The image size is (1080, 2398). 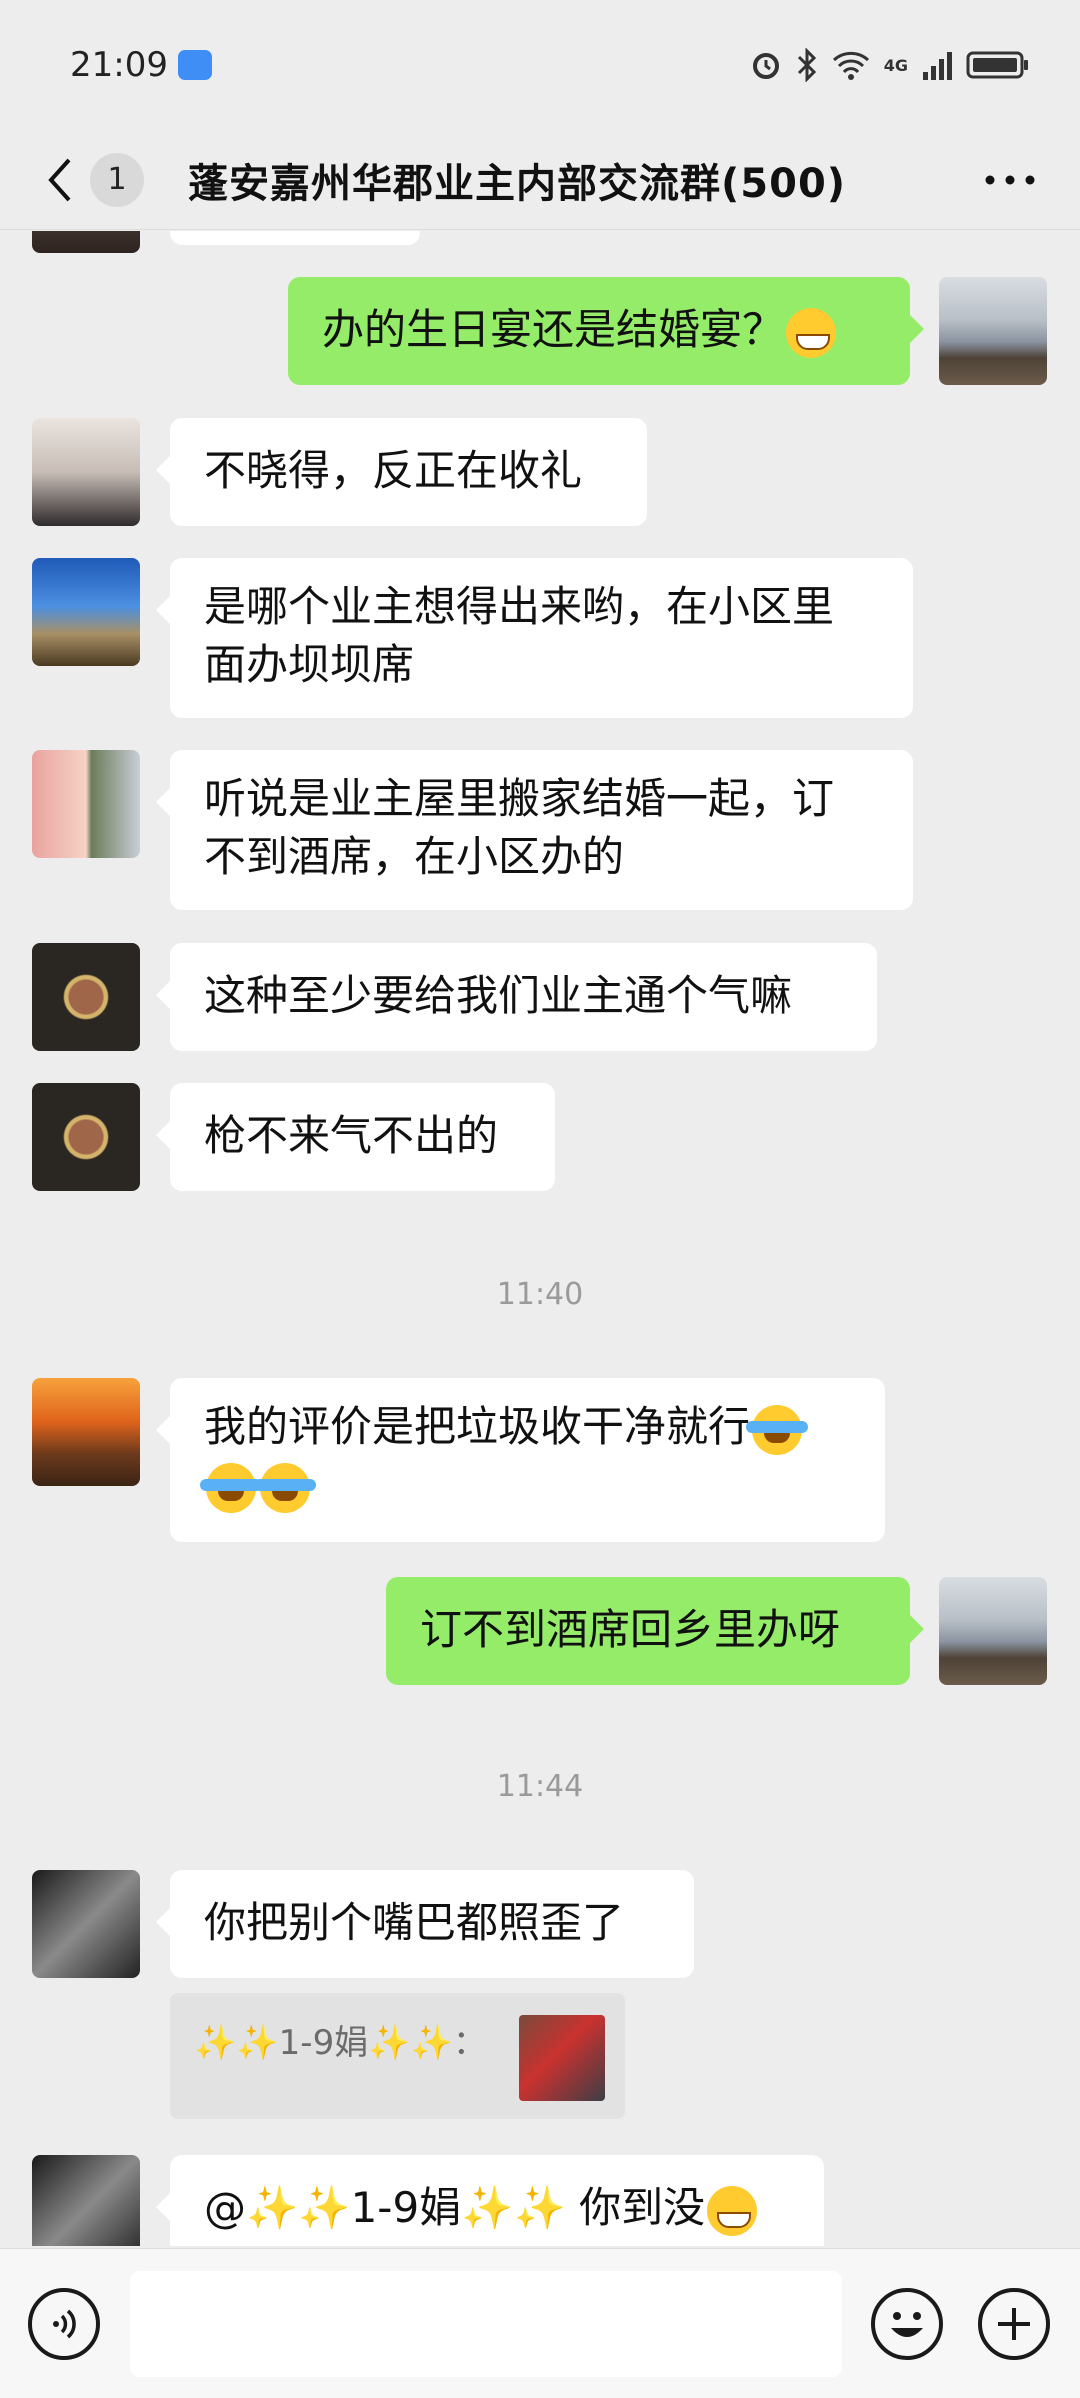 I want to click on message-bubble, so click(x=295, y=238).